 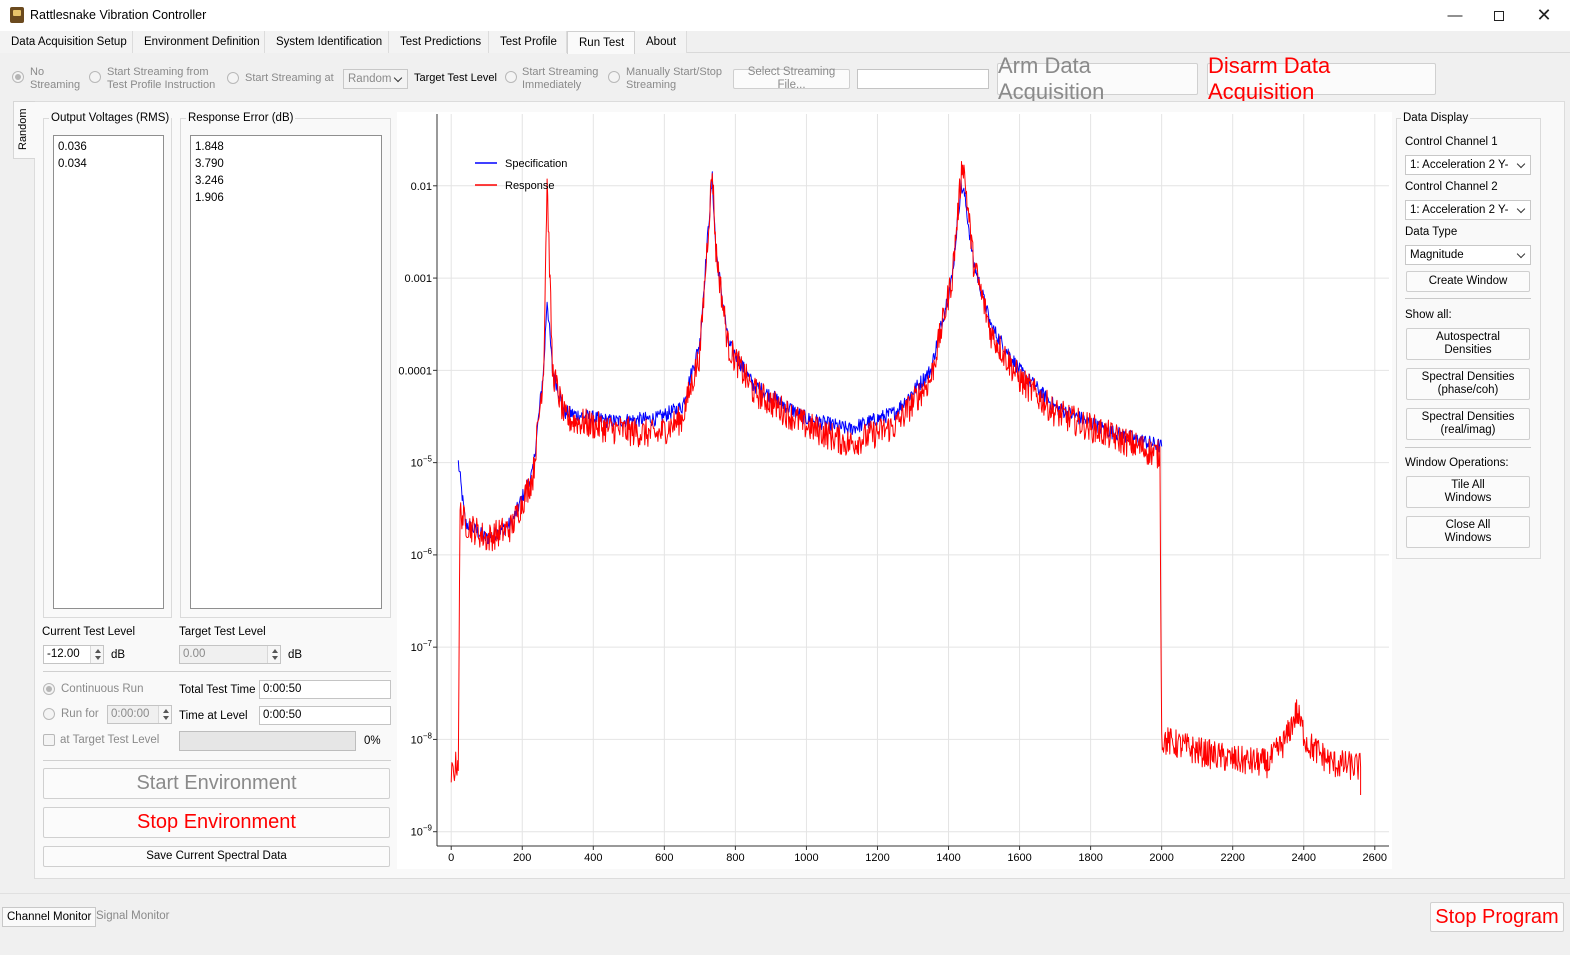 I want to click on show-autospectral-button: Autospectral Densities, so click(x=1468, y=344).